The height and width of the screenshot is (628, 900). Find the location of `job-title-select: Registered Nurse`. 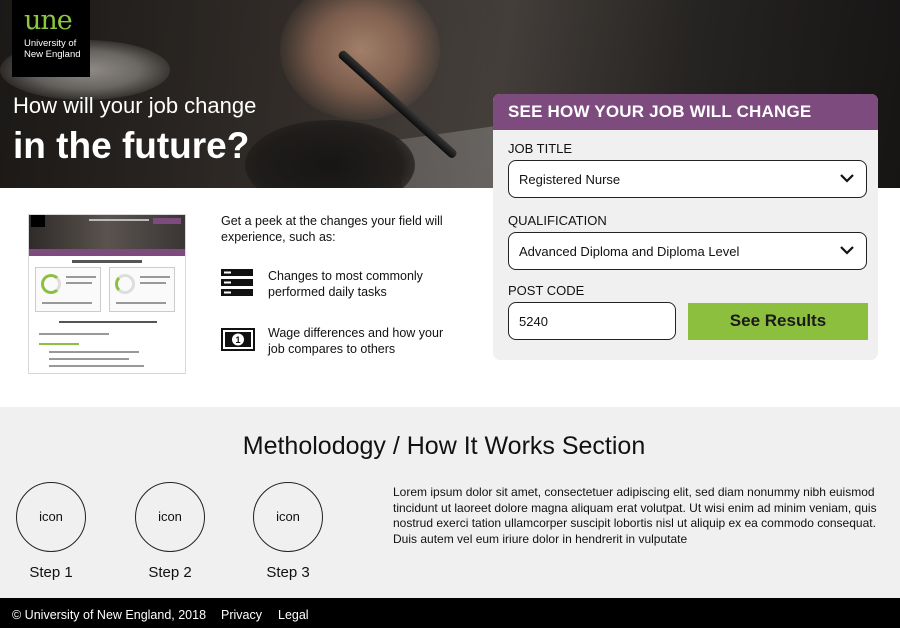

job-title-select: Registered Nurse is located at coordinates (687, 179).